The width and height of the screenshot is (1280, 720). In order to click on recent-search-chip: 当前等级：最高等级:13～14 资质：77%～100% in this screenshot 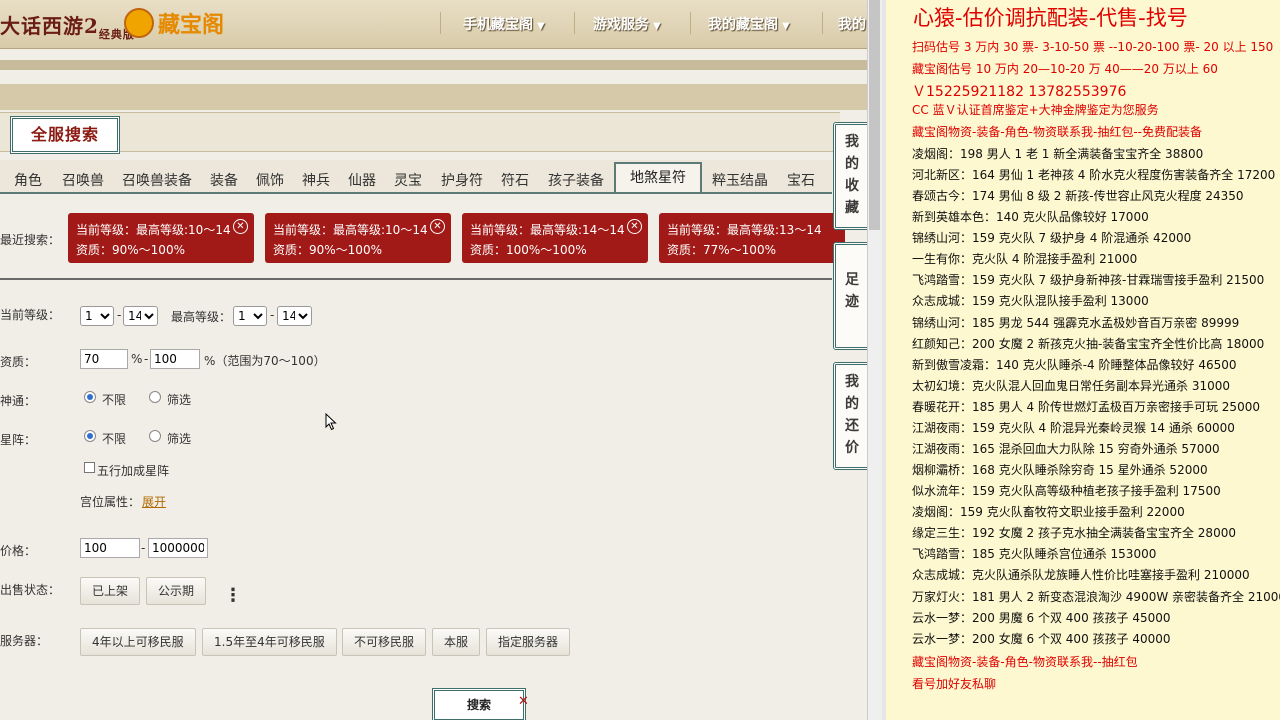, I will do `click(752, 238)`.